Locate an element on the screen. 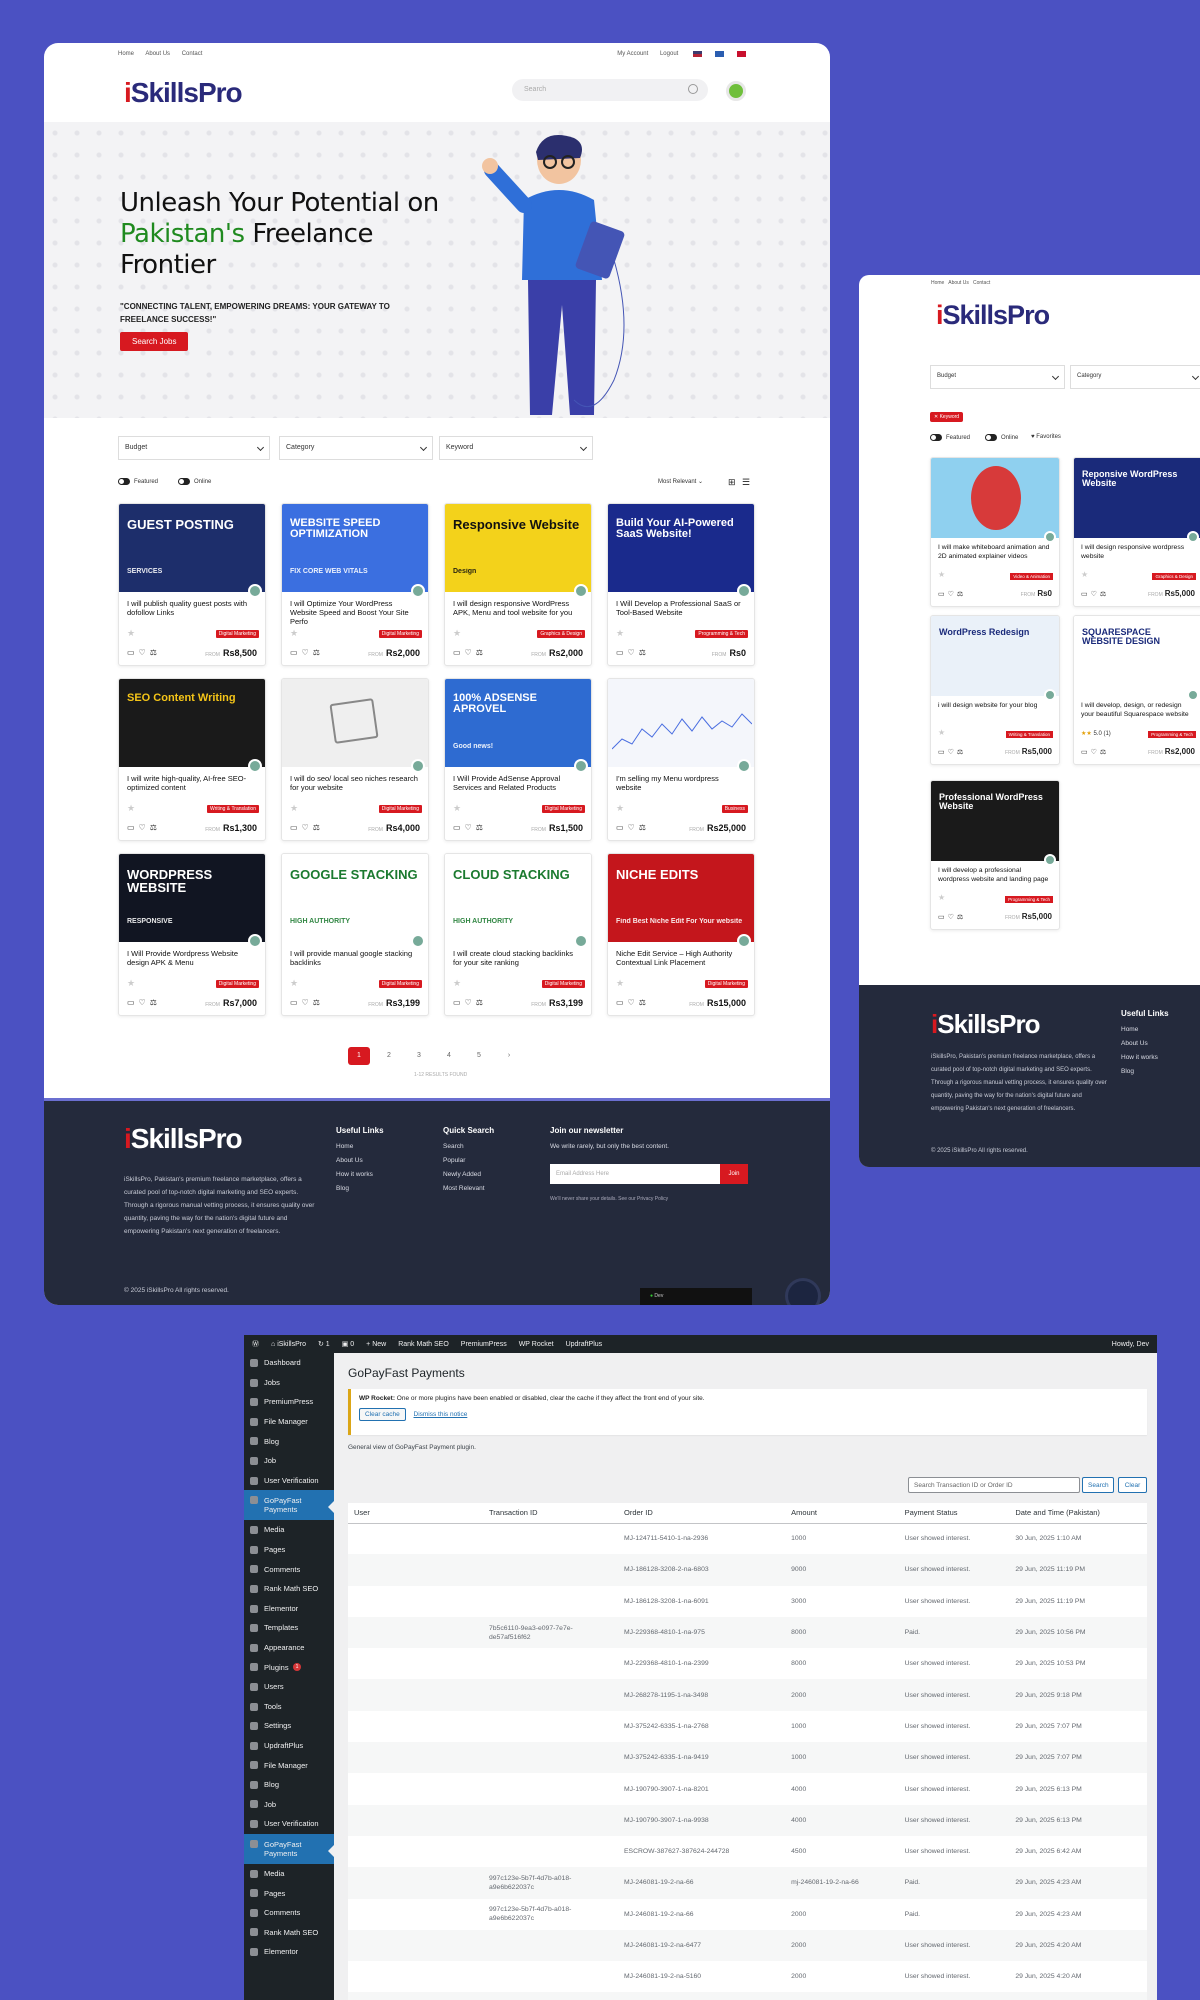  topbar-link-logout: Logout is located at coordinates (669, 54).